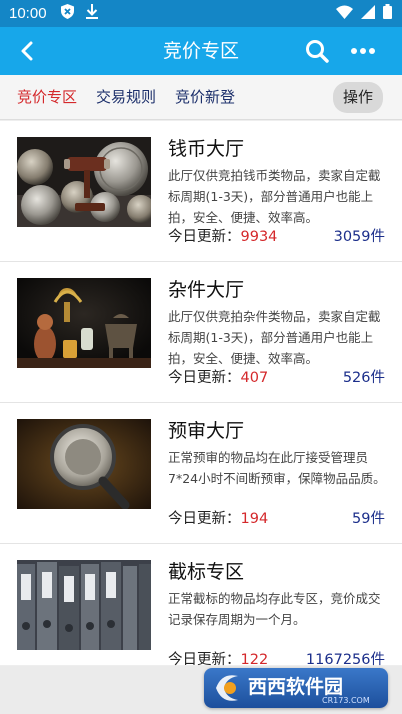 The width and height of the screenshot is (402, 714). What do you see at coordinates (126, 97) in the screenshot?
I see `tab-trading-rules: 交易规则` at bounding box center [126, 97].